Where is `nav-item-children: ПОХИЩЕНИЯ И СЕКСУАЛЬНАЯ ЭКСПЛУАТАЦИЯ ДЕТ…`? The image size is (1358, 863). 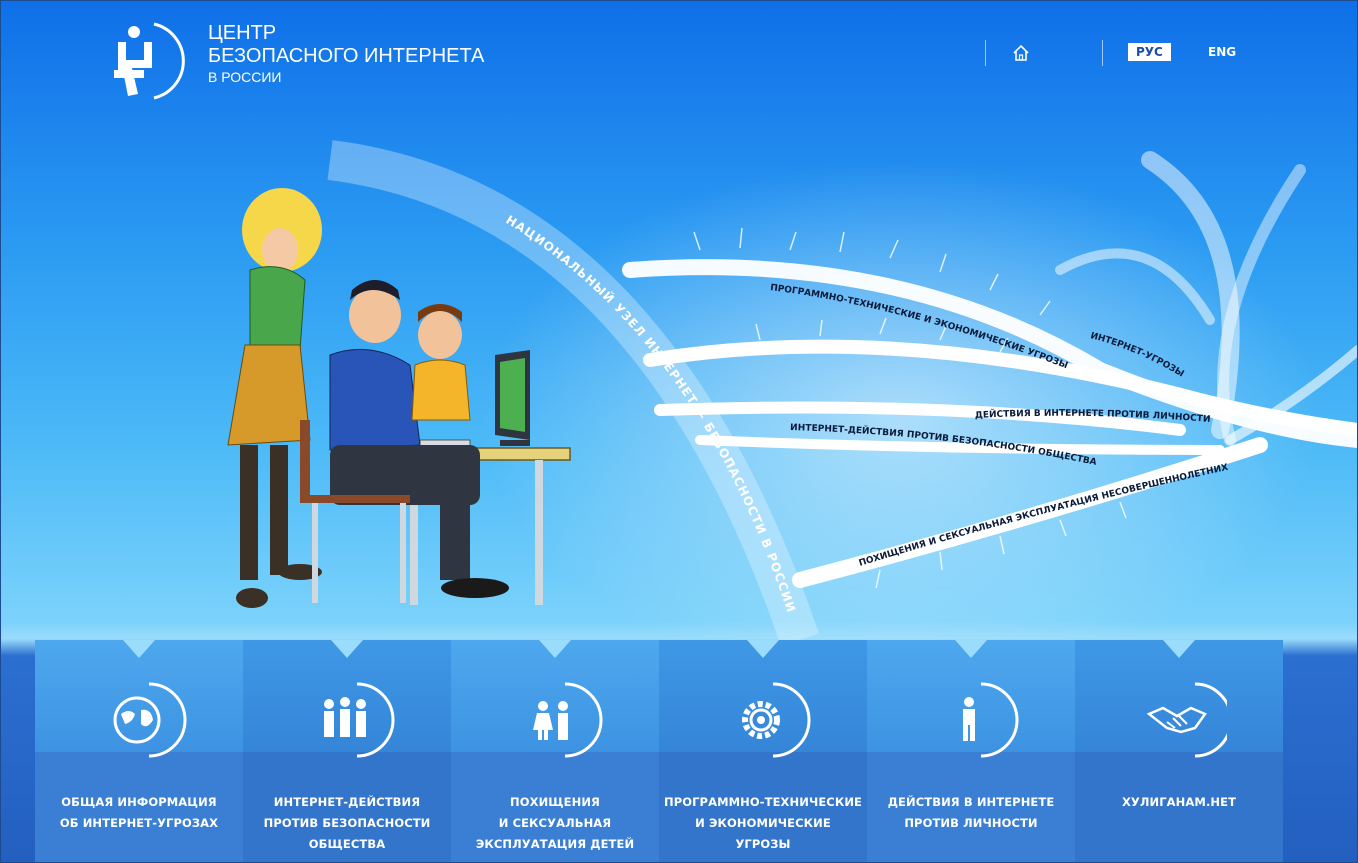 nav-item-children: ПОХИЩЕНИЯ И СЕКСУАЛЬНАЯ ЭКСПЛУАТАЦИЯ ДЕТ… is located at coordinates (555, 751).